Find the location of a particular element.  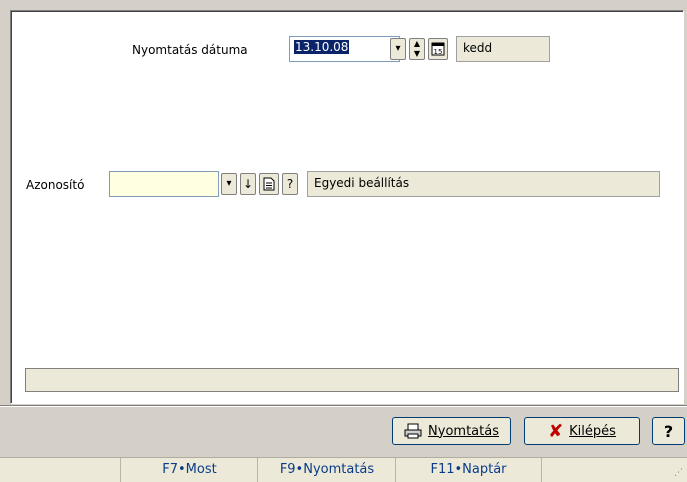

date-dropdown-button: ▾ is located at coordinates (398, 49).